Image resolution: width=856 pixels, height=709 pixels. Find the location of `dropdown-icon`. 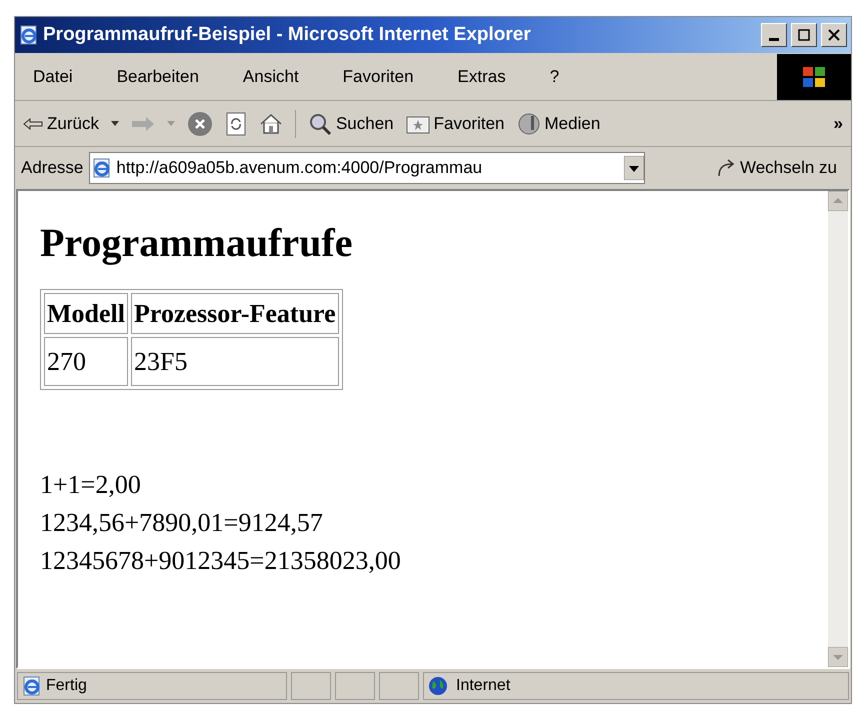

dropdown-icon is located at coordinates (634, 168).